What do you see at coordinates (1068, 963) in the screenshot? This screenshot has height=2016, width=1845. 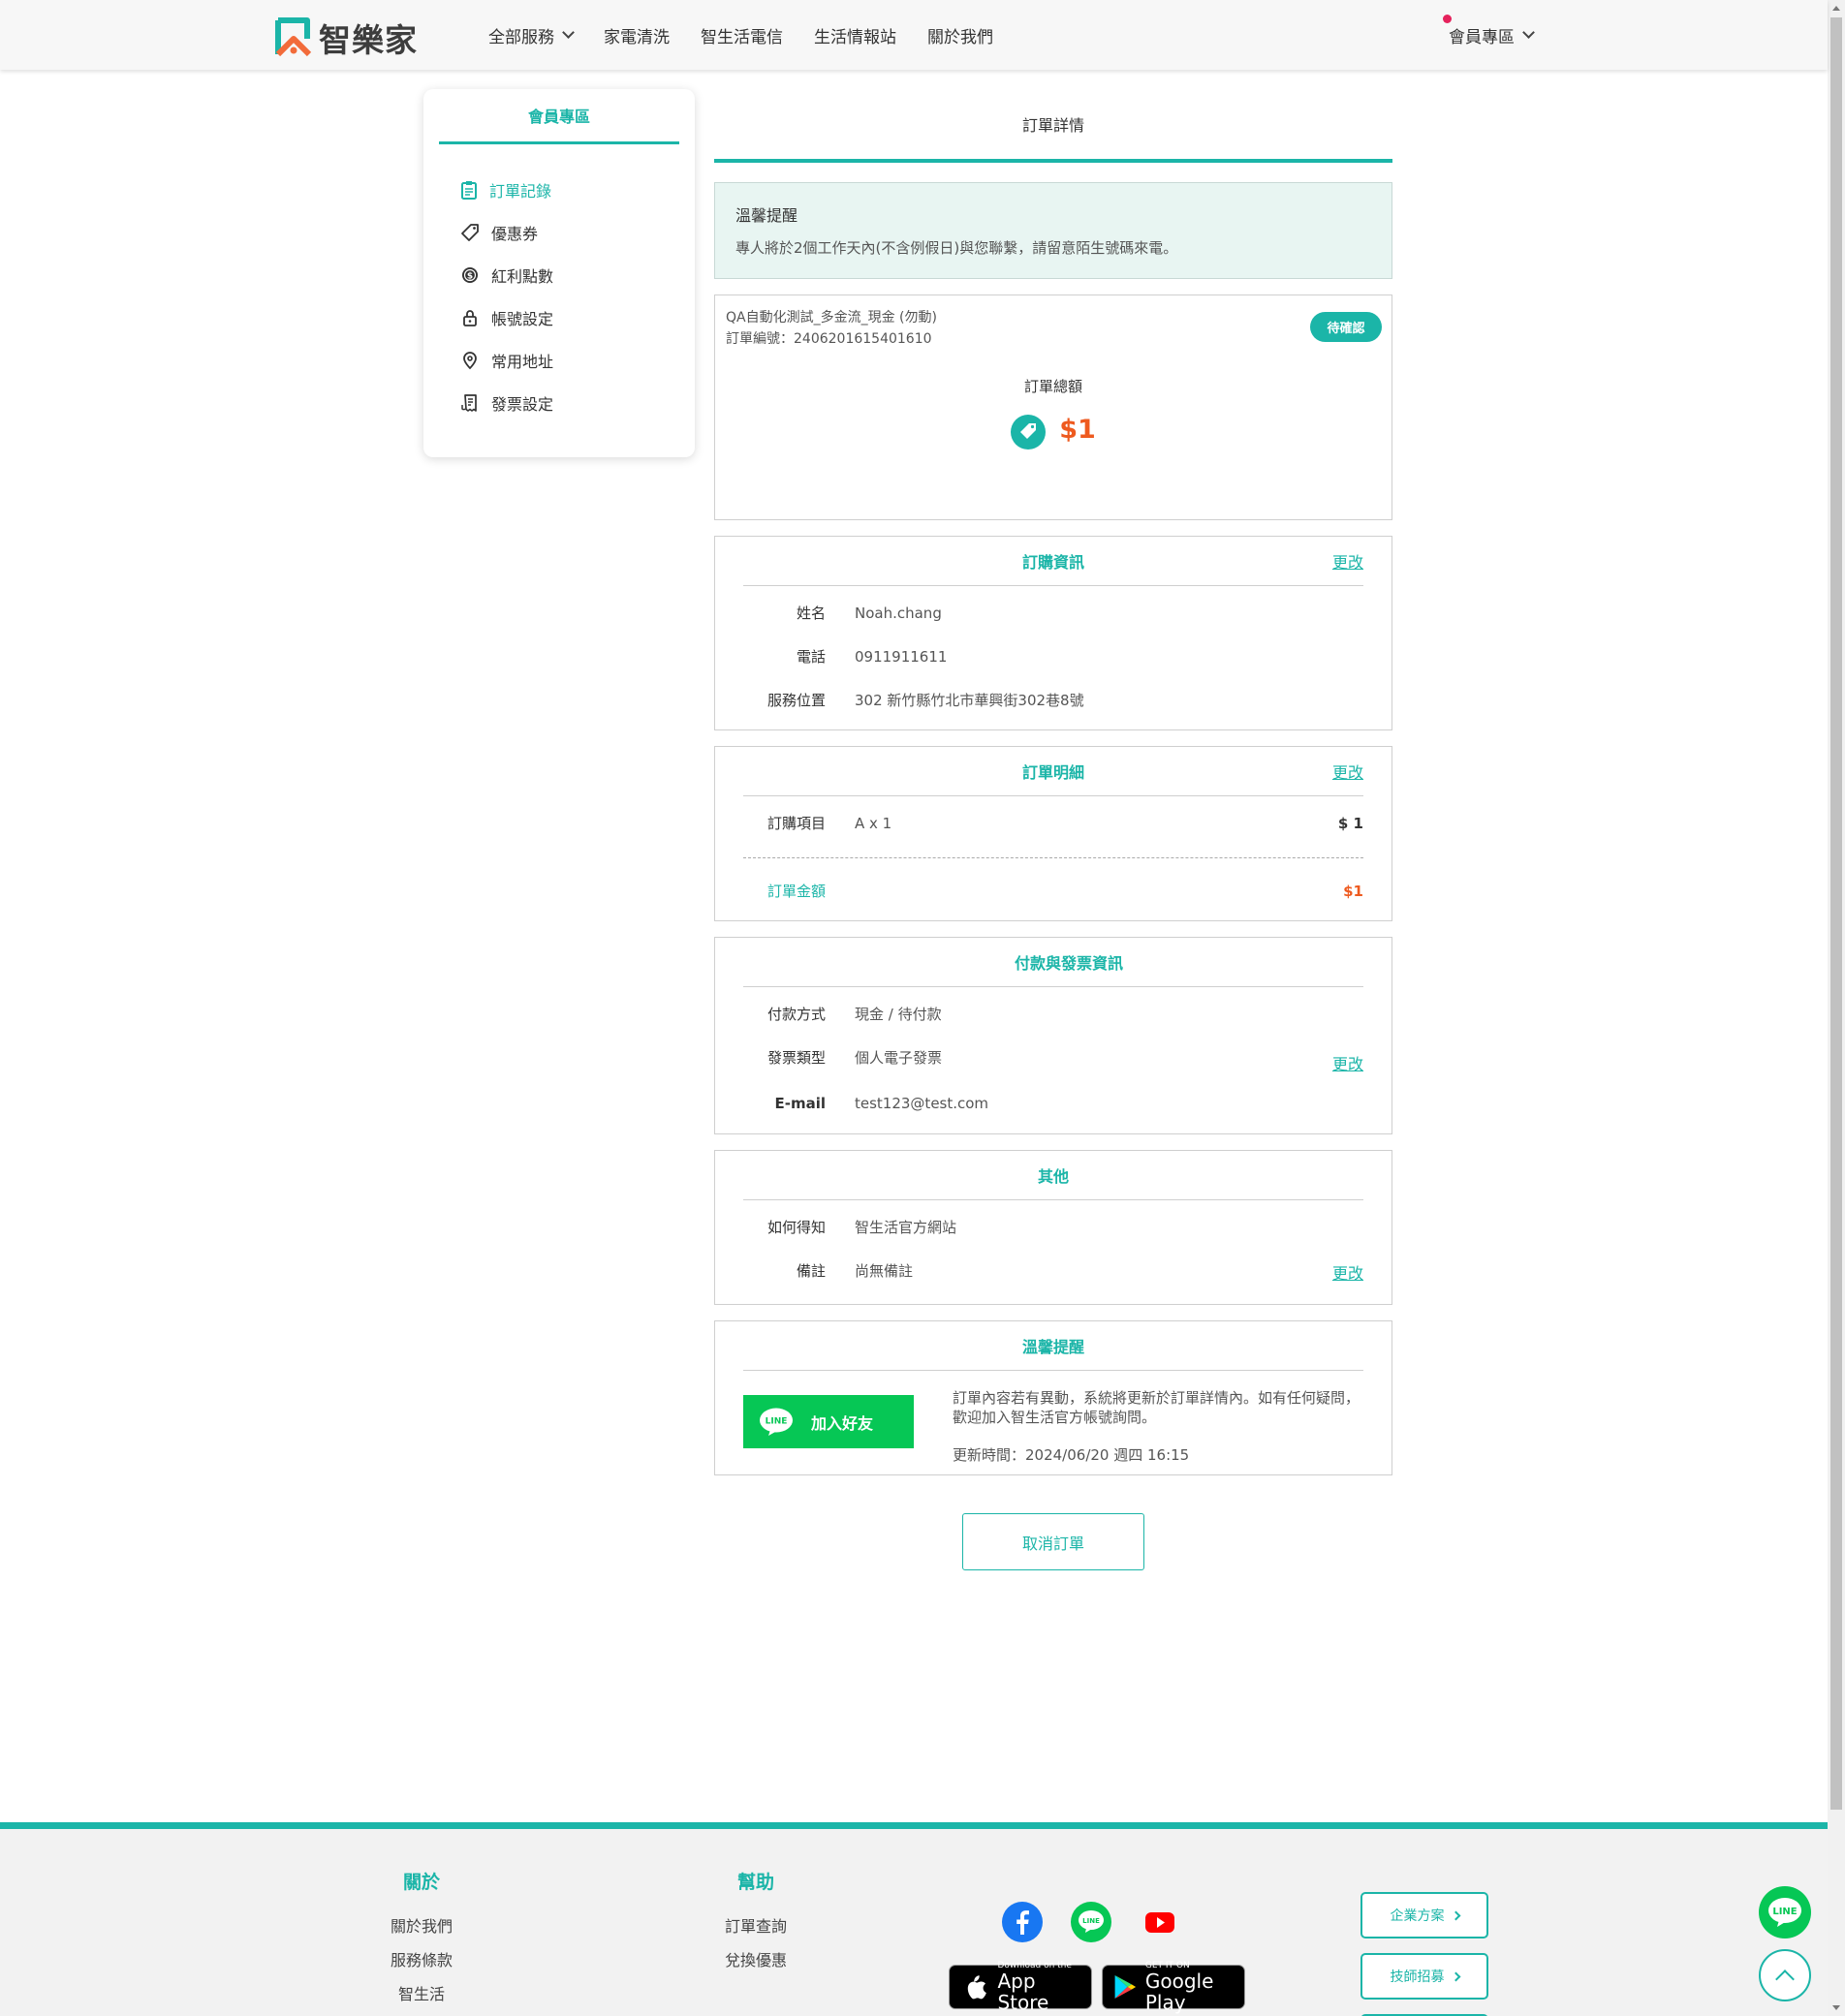 I see `section-title: 付款與發票資訊` at bounding box center [1068, 963].